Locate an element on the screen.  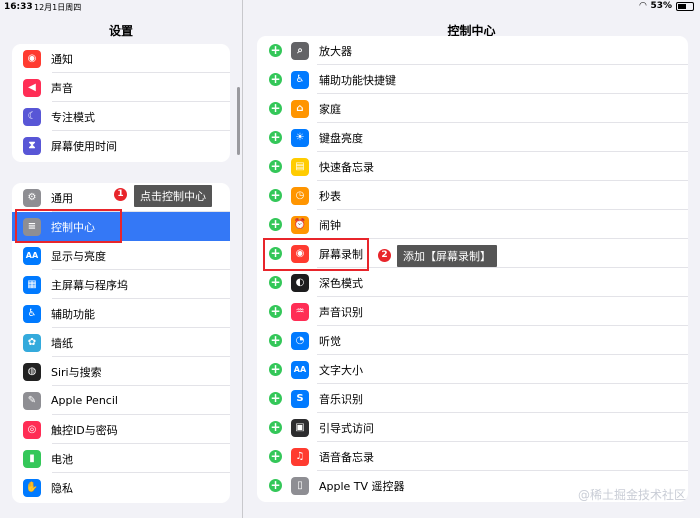
control-item-label: 秒表 is located at coordinates (330, 196).